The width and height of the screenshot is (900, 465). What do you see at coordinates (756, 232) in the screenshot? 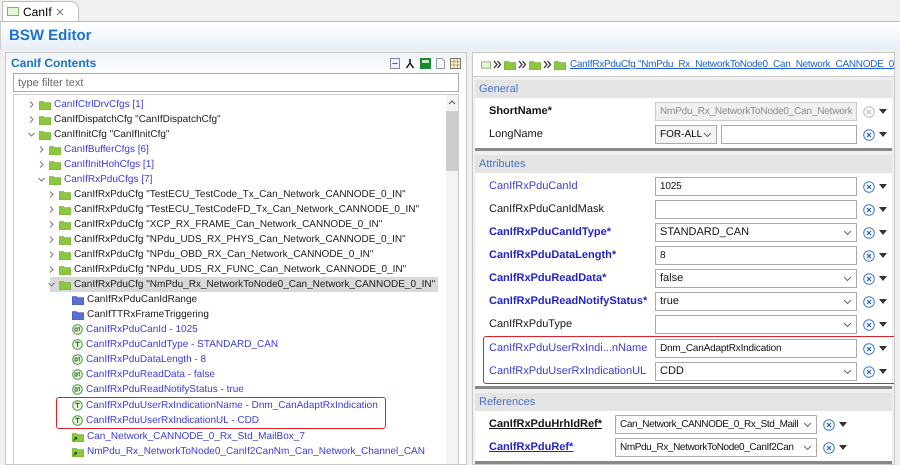
I see `dropdown-field: STANDARD_CAN` at bounding box center [756, 232].